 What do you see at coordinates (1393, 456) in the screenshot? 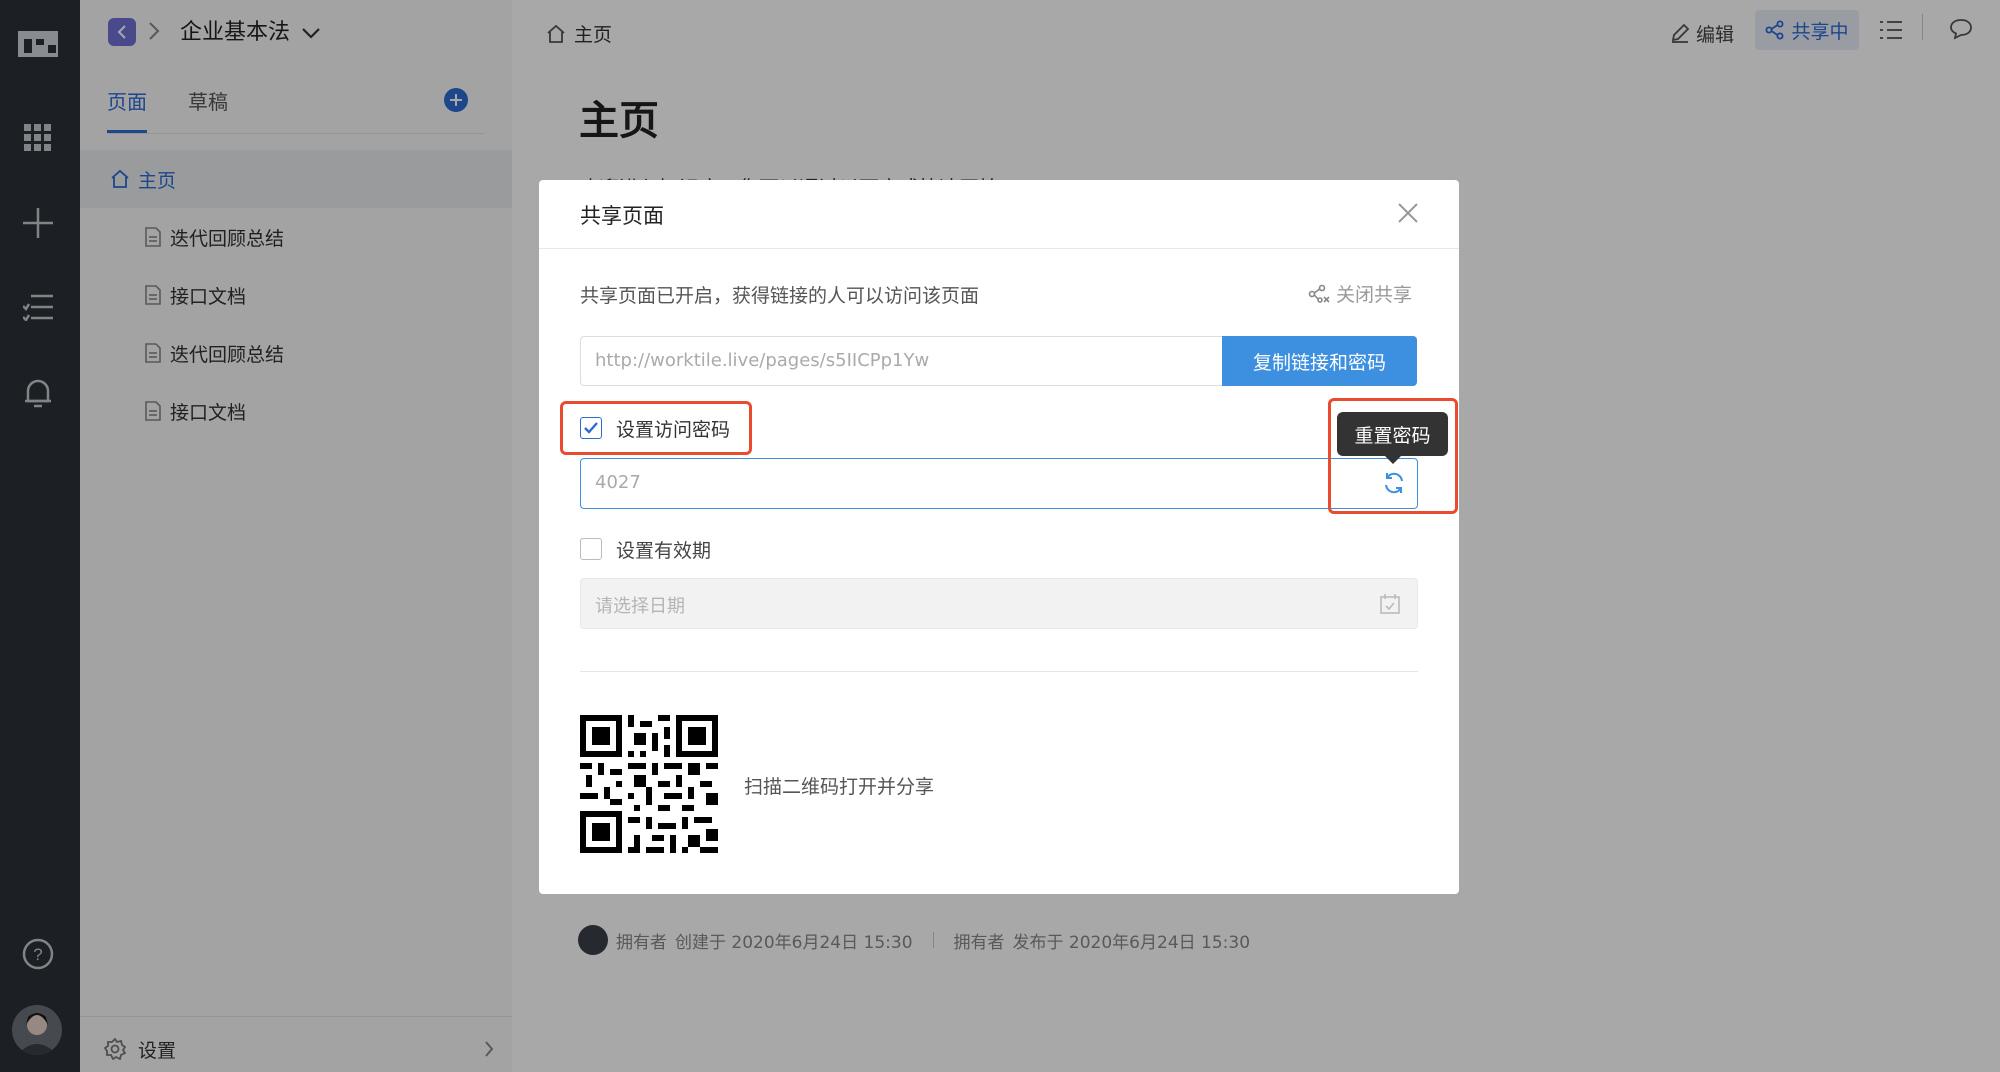
I see `highlight-reset-password` at bounding box center [1393, 456].